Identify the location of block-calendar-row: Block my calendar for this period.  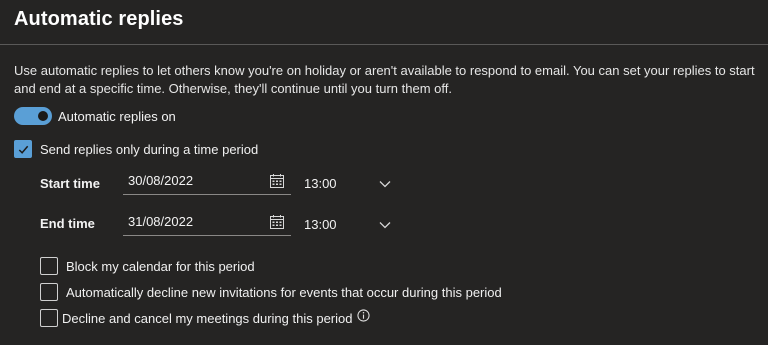
(147, 266).